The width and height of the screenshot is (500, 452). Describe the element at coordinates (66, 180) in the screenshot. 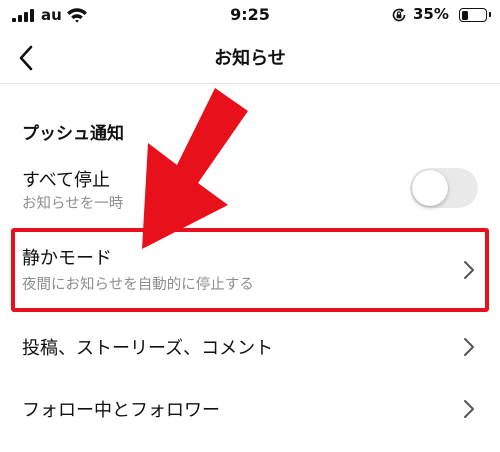

I see `row-stop-all-title: すべて停止` at that location.